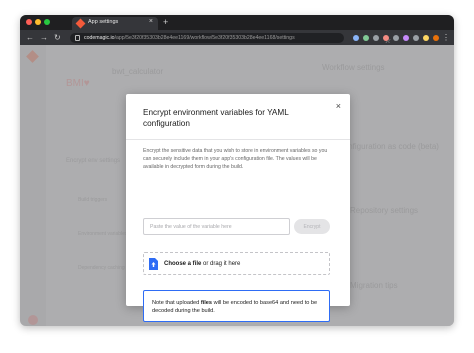  I want to click on codemagic-favicon-icon, so click(80, 23).